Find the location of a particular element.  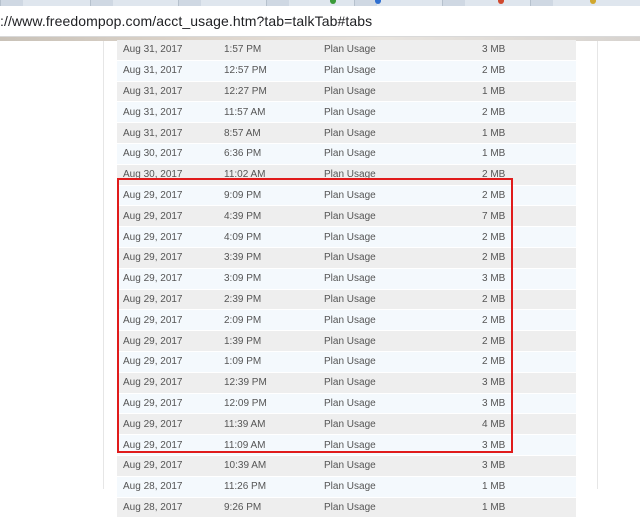

cell-time: 9:26 PM is located at coordinates (268, 507).